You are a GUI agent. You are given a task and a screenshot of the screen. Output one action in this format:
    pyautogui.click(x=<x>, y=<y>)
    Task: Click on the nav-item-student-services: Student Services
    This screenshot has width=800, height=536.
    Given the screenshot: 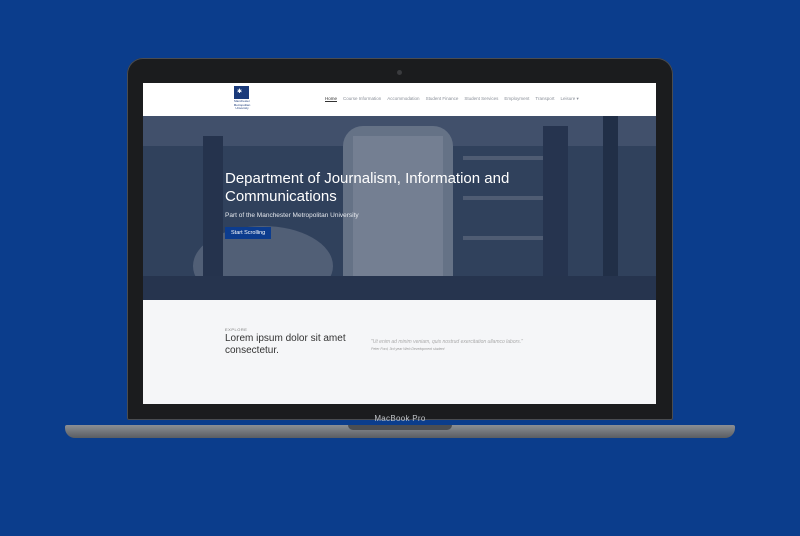 What is the action you would take?
    pyautogui.click(x=481, y=99)
    